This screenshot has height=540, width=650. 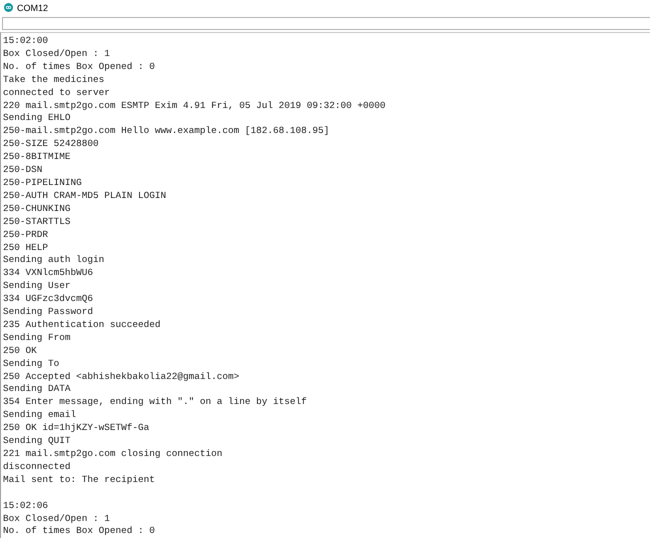 What do you see at coordinates (37, 389) in the screenshot?
I see `log-line: Sending DATA` at bounding box center [37, 389].